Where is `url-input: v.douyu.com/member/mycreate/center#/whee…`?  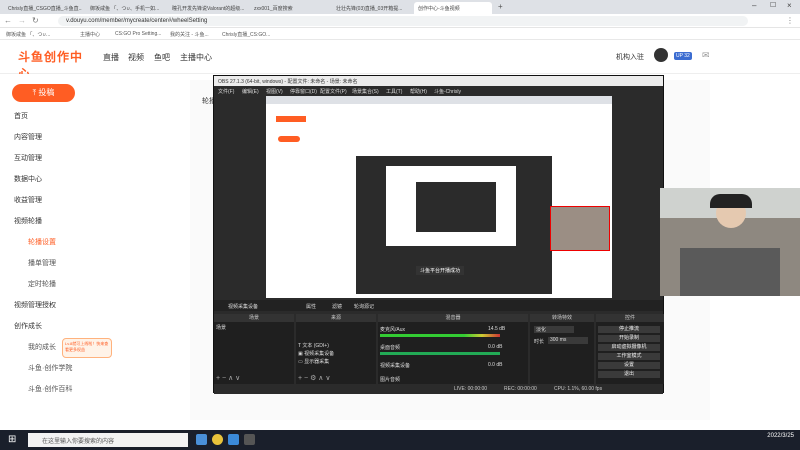
url-input: v.douyu.com/member/mycreate/center#/whee… is located at coordinates (403, 21).